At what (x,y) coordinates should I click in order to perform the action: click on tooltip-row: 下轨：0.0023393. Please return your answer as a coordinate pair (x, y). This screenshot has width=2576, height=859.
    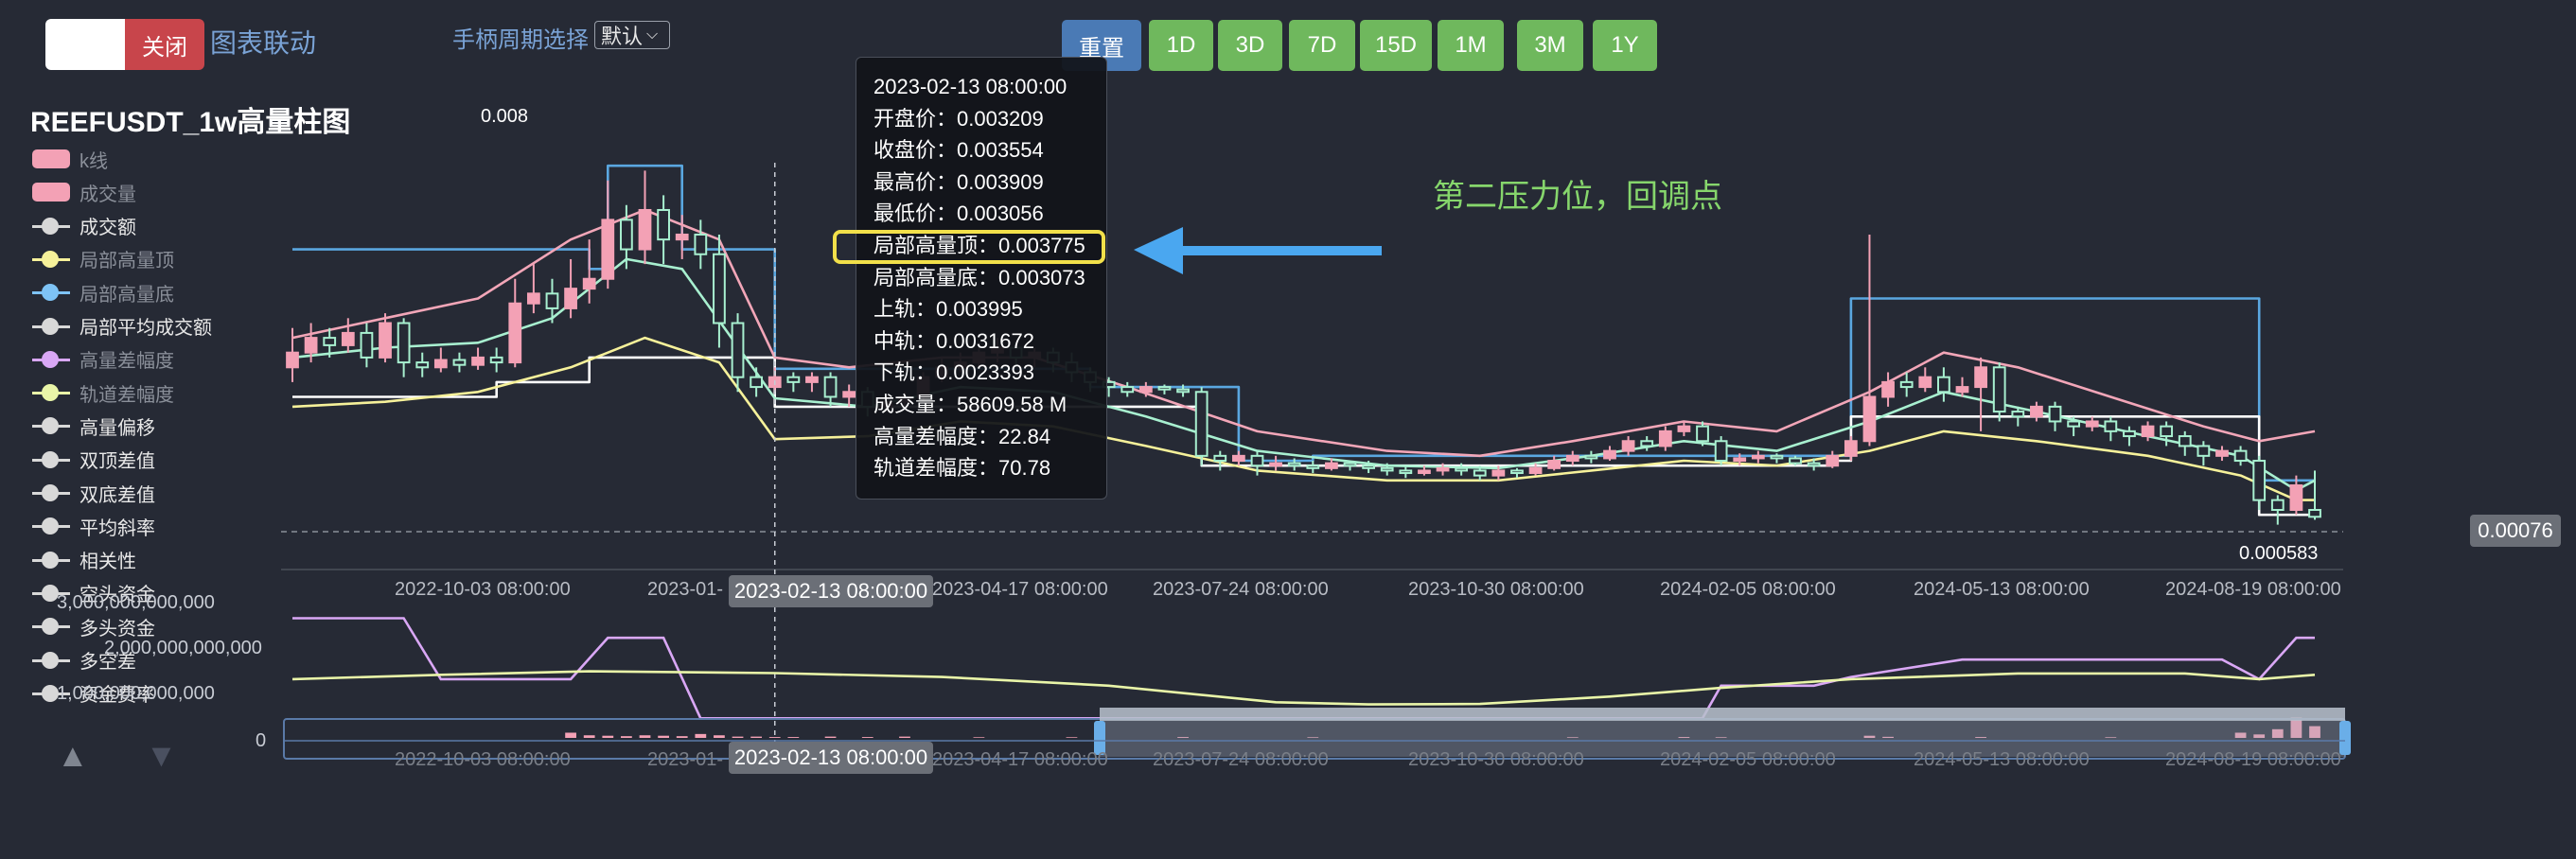
    Looking at the image, I should click on (953, 372).